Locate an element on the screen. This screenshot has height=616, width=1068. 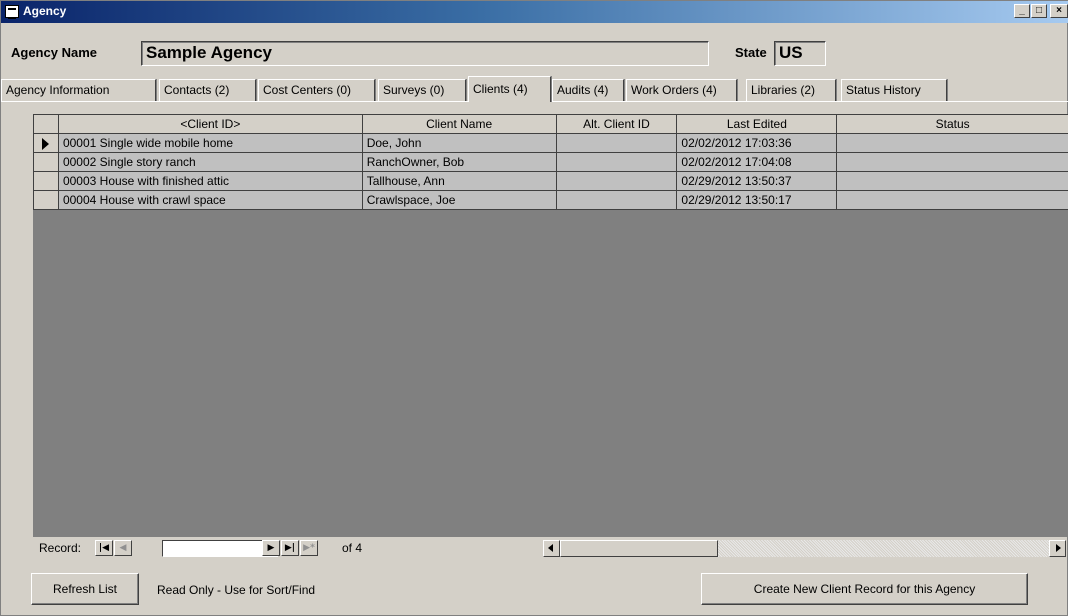
cell-client-name: RanchOwner, Bob is located at coordinates (459, 162).